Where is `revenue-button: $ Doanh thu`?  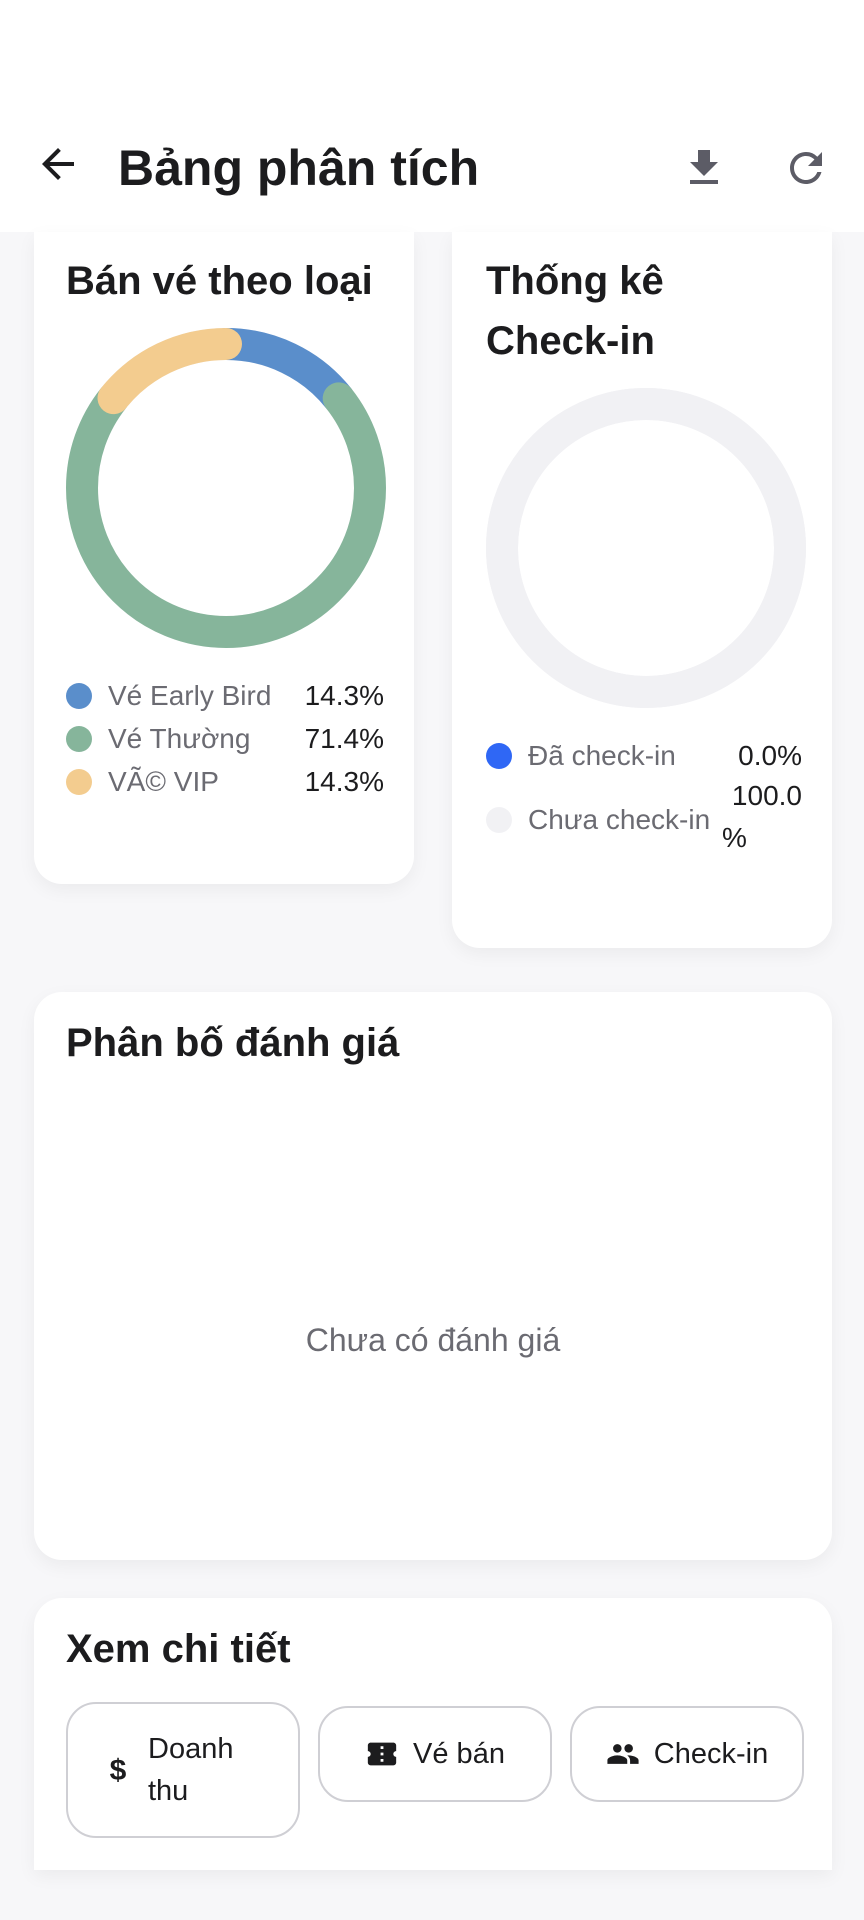
revenue-button: $ Doanh thu is located at coordinates (183, 1770).